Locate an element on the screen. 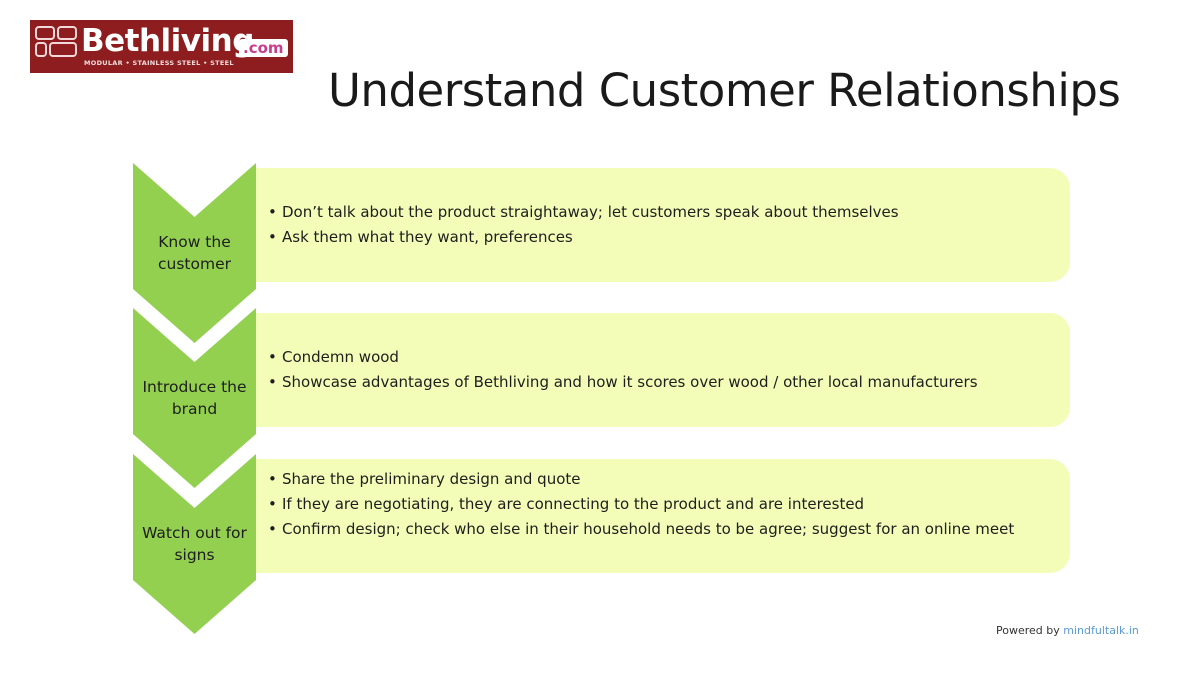 The image size is (1200, 675). step-label: Introduce the brand is located at coordinates (194, 398).